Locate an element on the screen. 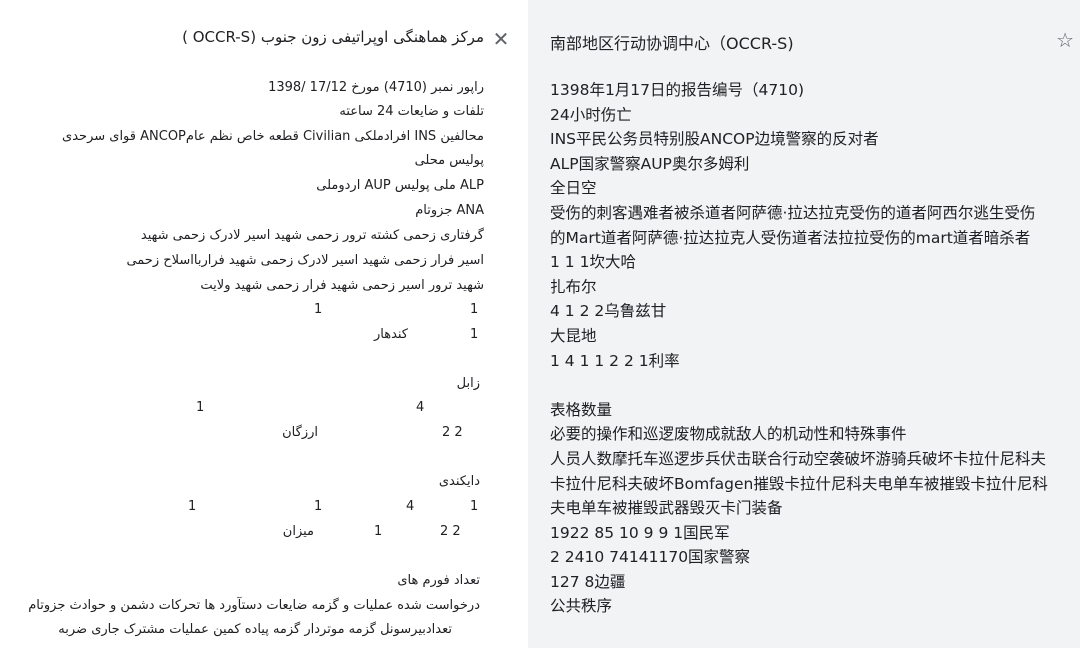  translation-line: 127 8边疆 is located at coordinates (588, 581).